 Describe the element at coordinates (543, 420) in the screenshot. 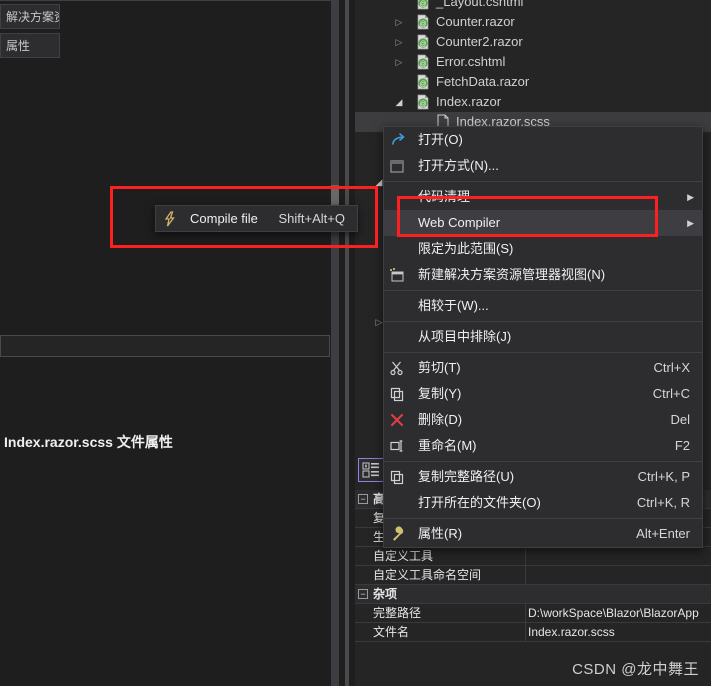

I see `menu-item: 删除(D) Del` at that location.